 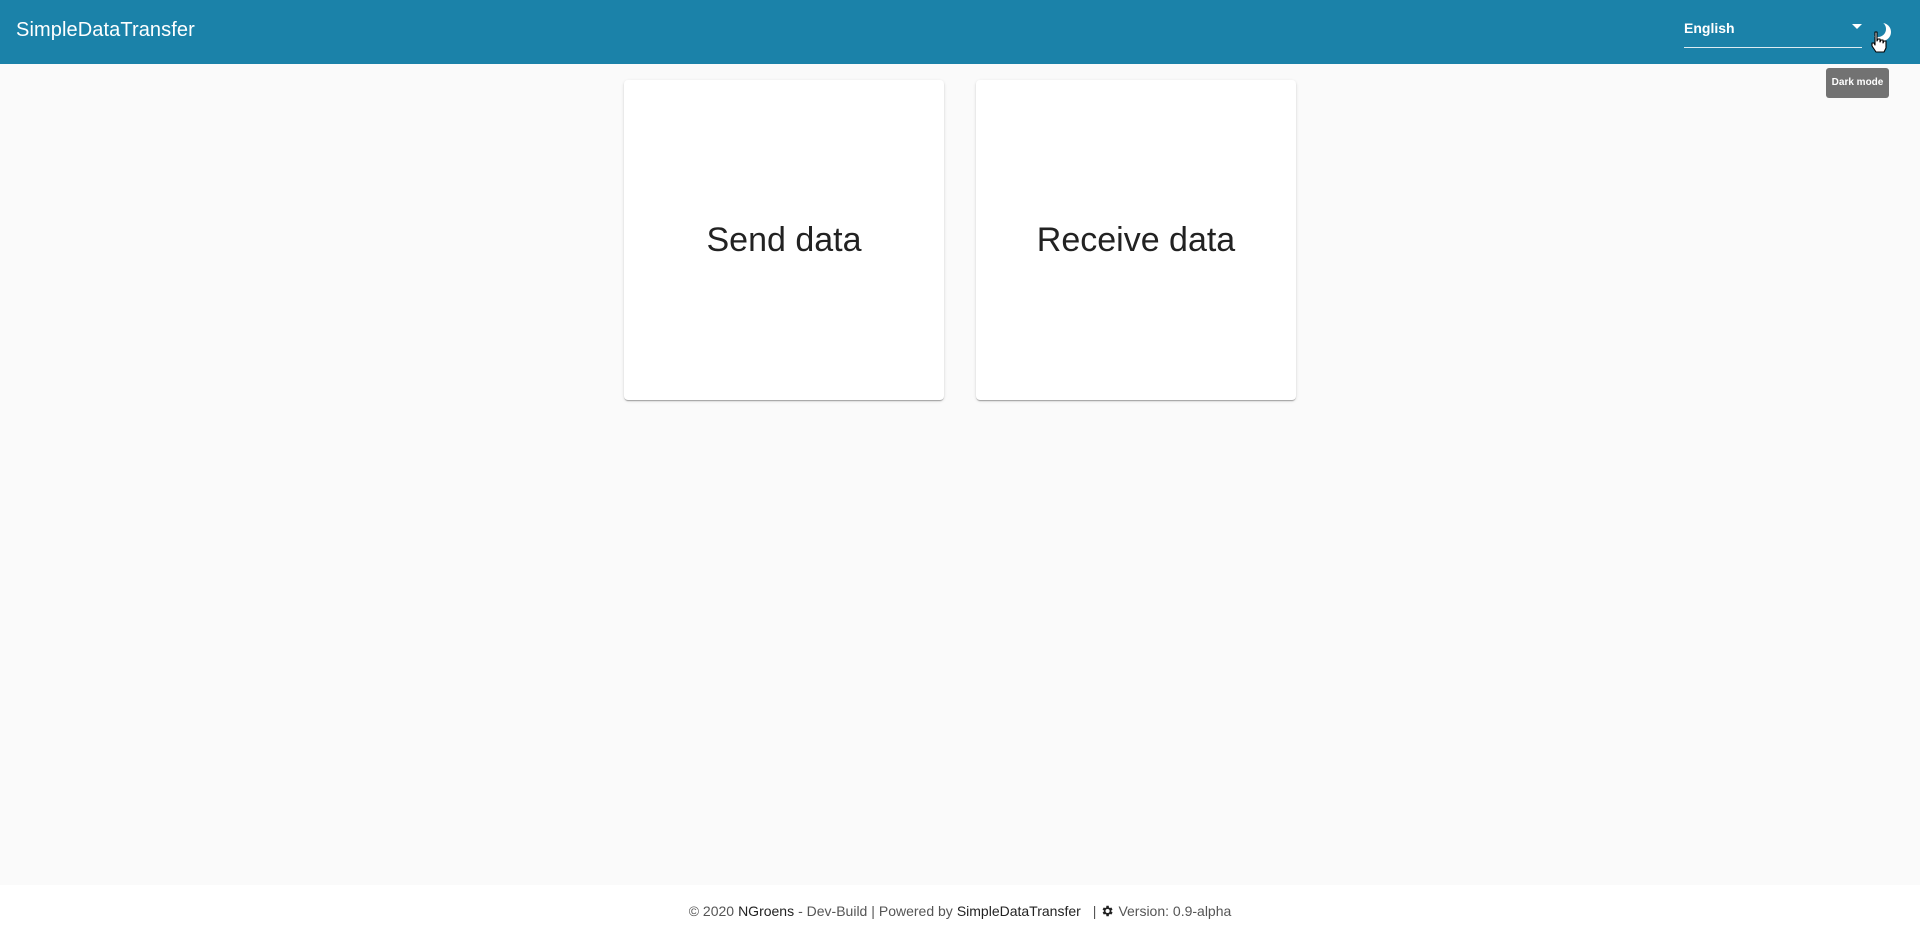 I want to click on app-title: SimpleDataTransfer, so click(x=105, y=30).